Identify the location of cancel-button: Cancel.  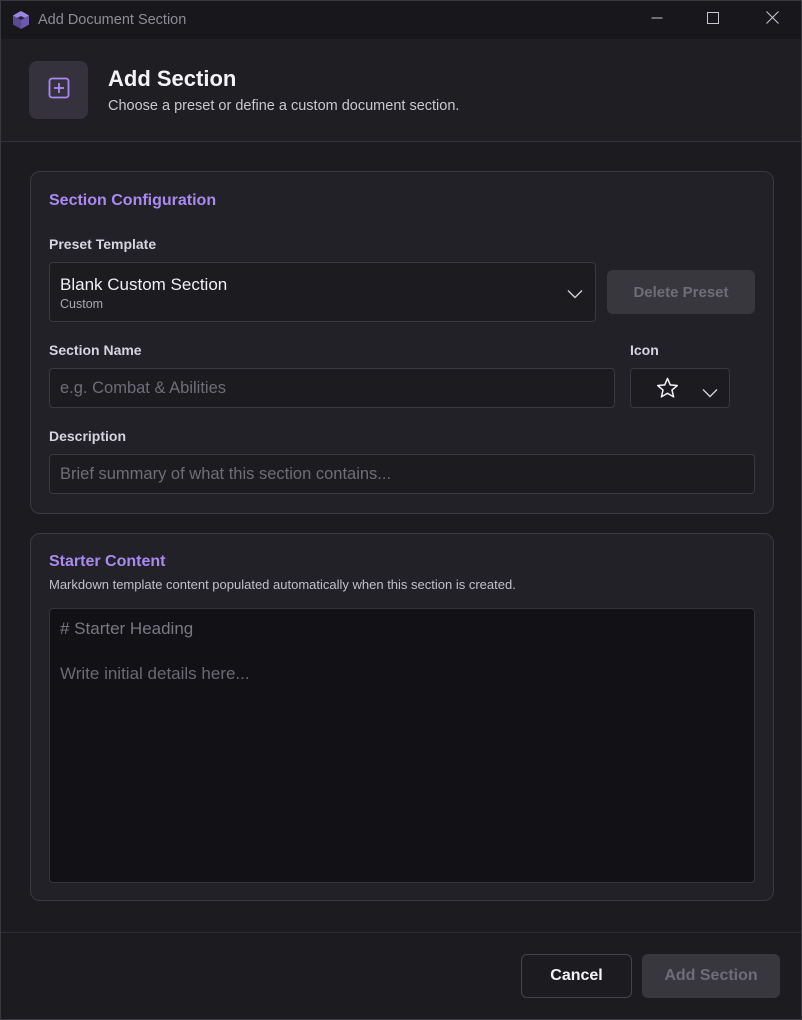
(576, 976).